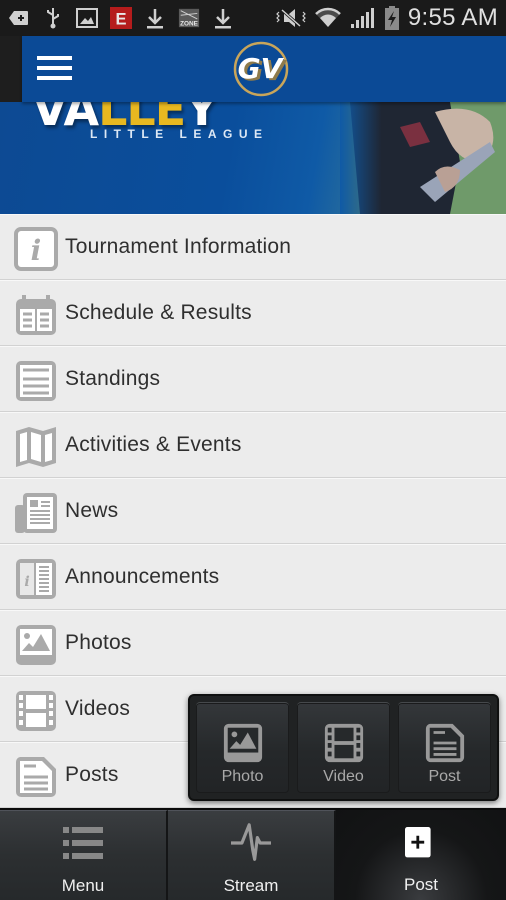 The image size is (506, 900). What do you see at coordinates (142, 576) in the screenshot?
I see `menu-item-label: Announcements` at bounding box center [142, 576].